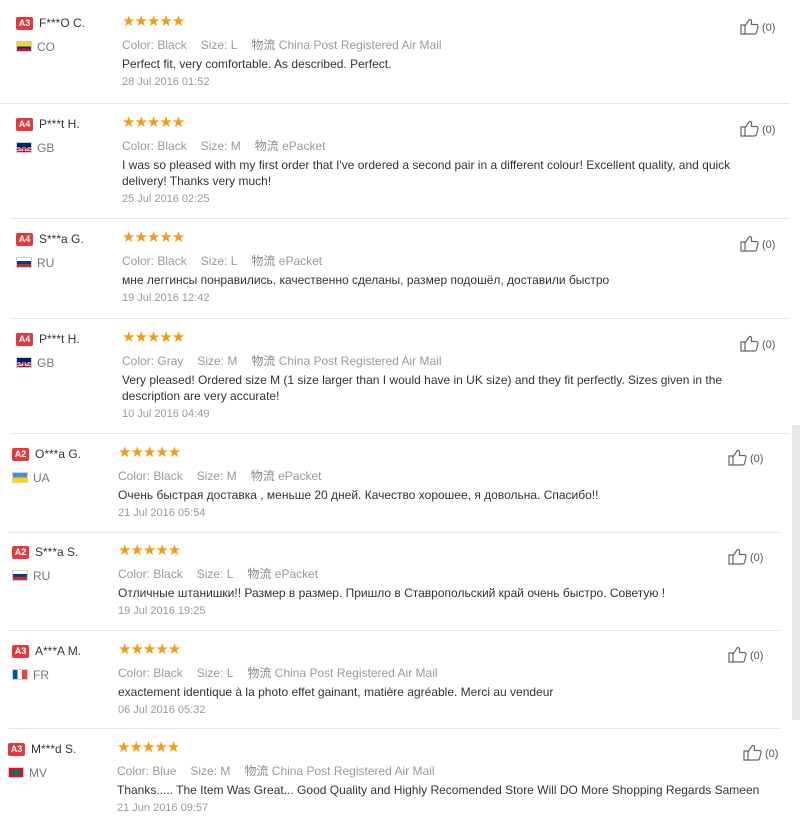  What do you see at coordinates (59, 124) in the screenshot?
I see `reviewer-name: P***t H.` at bounding box center [59, 124].